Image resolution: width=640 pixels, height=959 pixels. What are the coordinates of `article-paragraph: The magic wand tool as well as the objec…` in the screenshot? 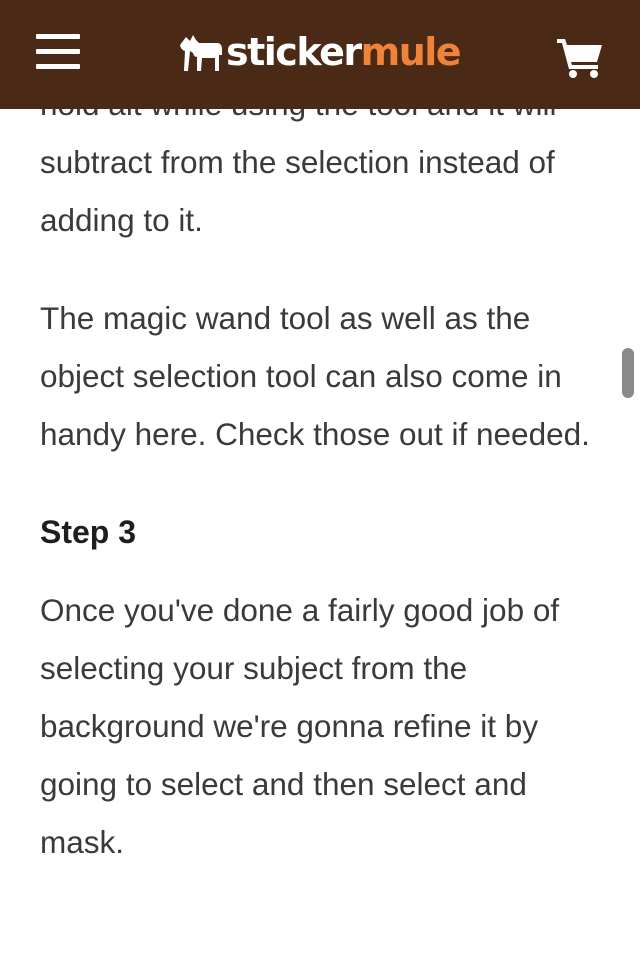 It's located at (315, 376).